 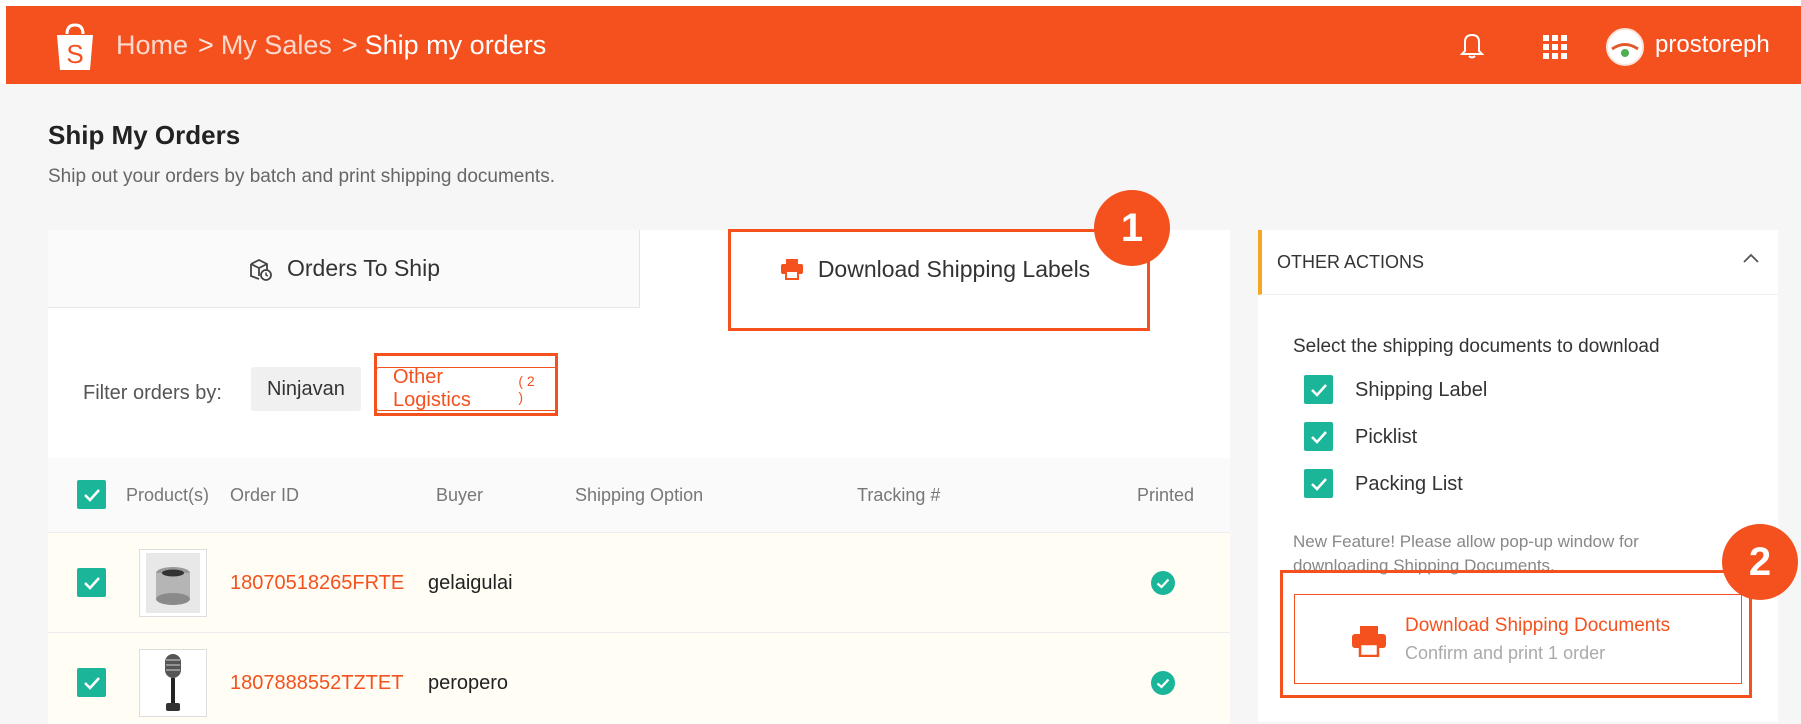 What do you see at coordinates (317, 583) in the screenshot?
I see `order-id-link: 18070518265FRTE` at bounding box center [317, 583].